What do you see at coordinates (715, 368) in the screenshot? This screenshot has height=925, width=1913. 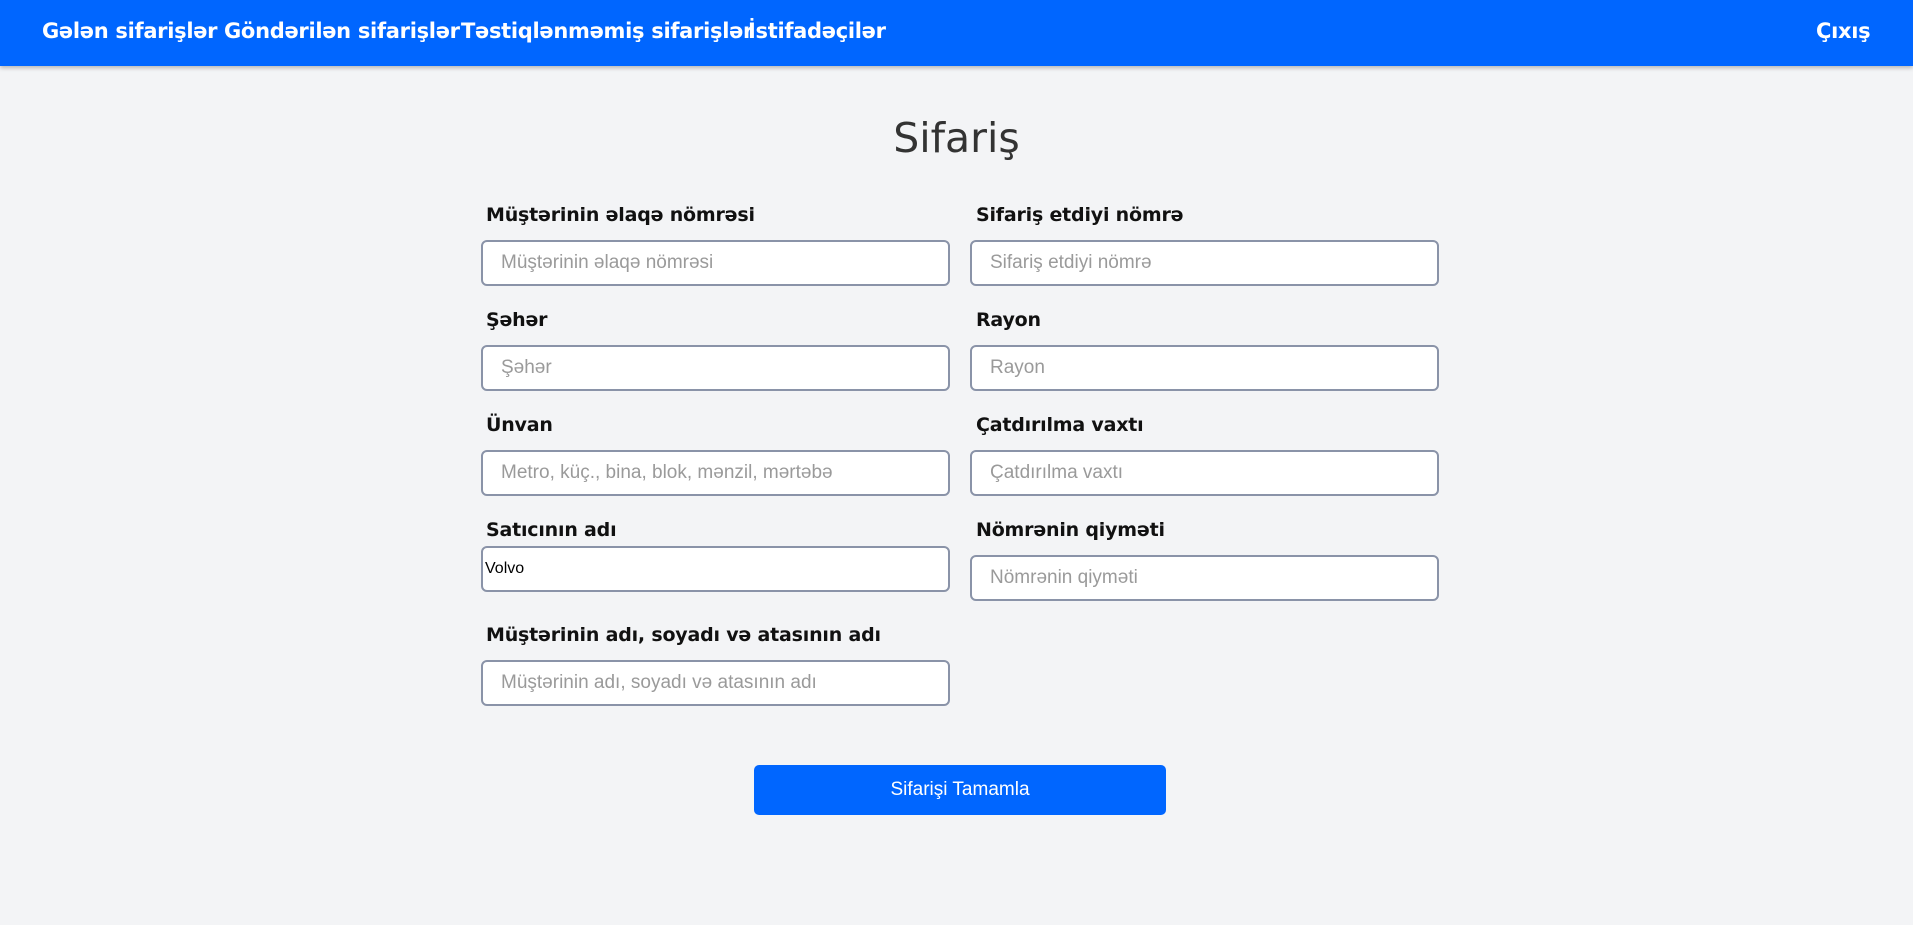 I see `city-input` at bounding box center [715, 368].